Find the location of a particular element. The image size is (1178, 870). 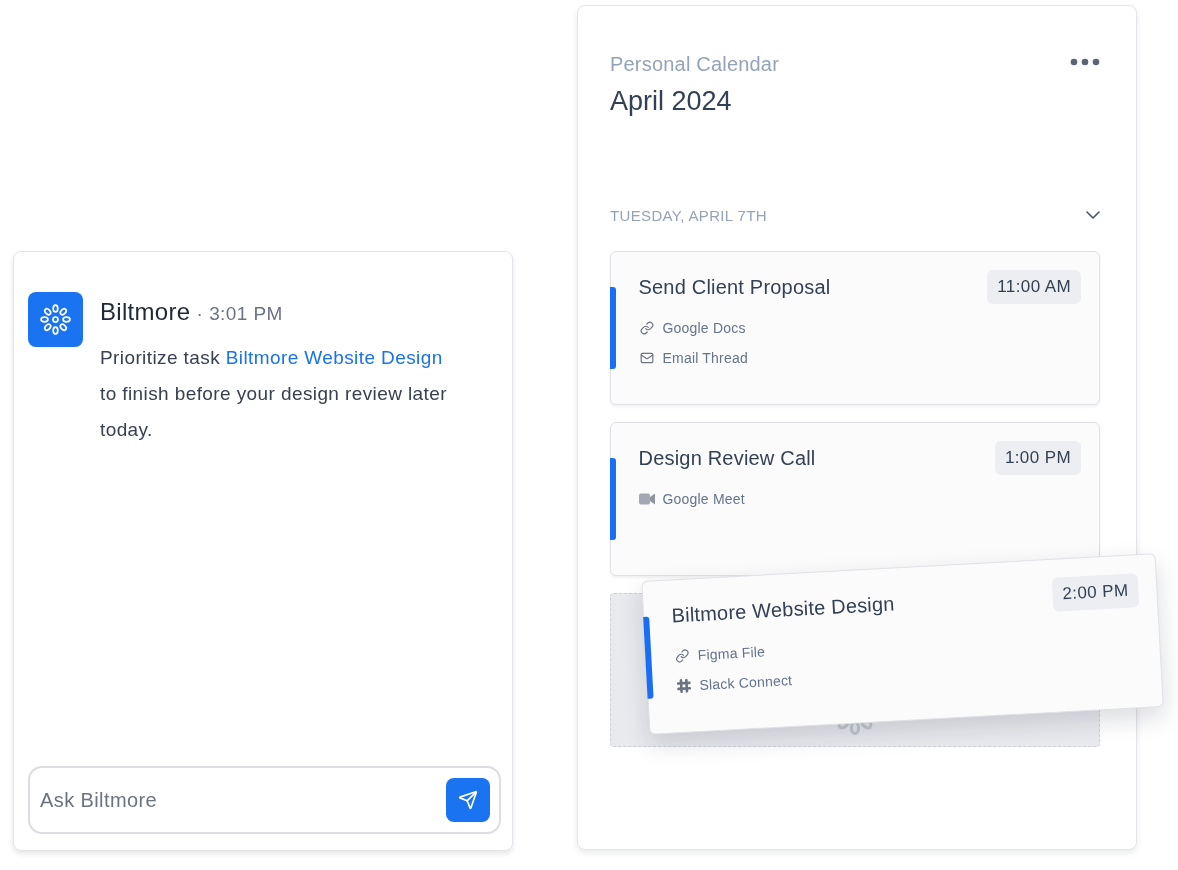

attachment-link: Email Thread is located at coordinates (693, 358).